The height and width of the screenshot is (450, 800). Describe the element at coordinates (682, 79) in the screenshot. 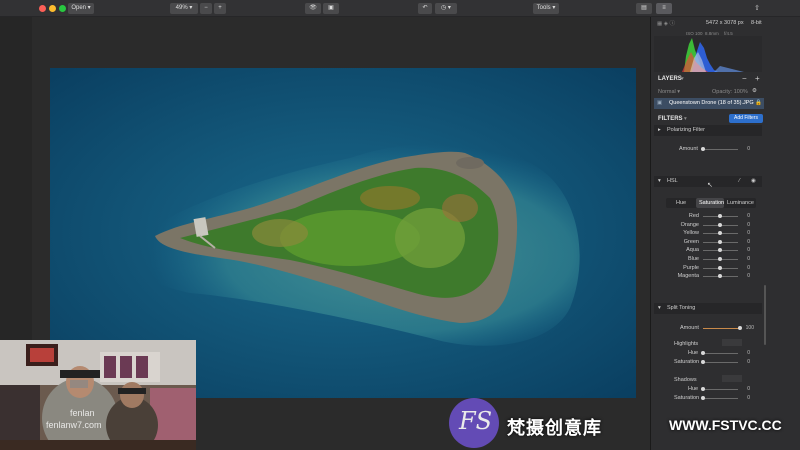

I see `layers-chevron-icon: ▾` at that location.